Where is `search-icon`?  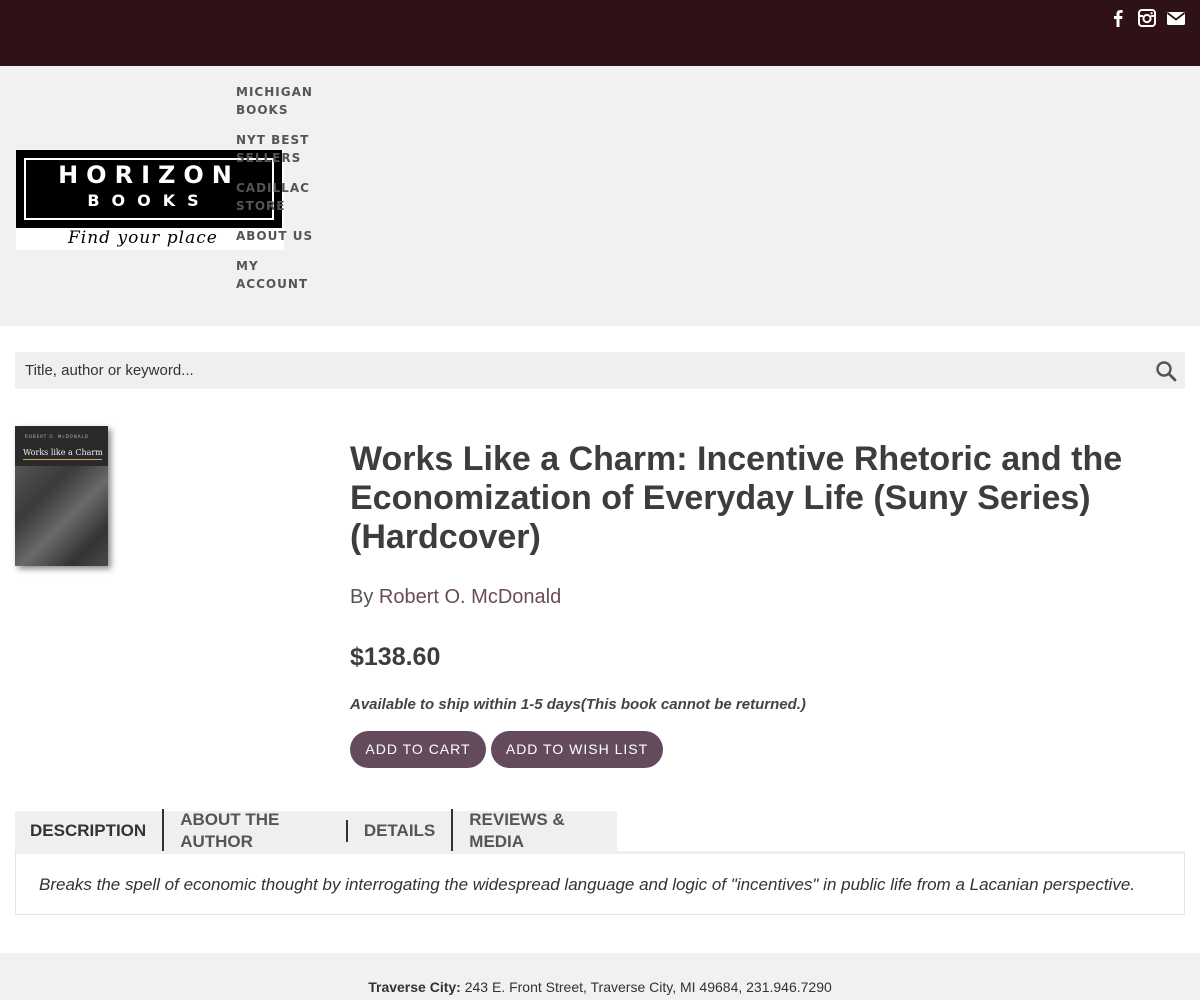
search-icon is located at coordinates (1166, 371).